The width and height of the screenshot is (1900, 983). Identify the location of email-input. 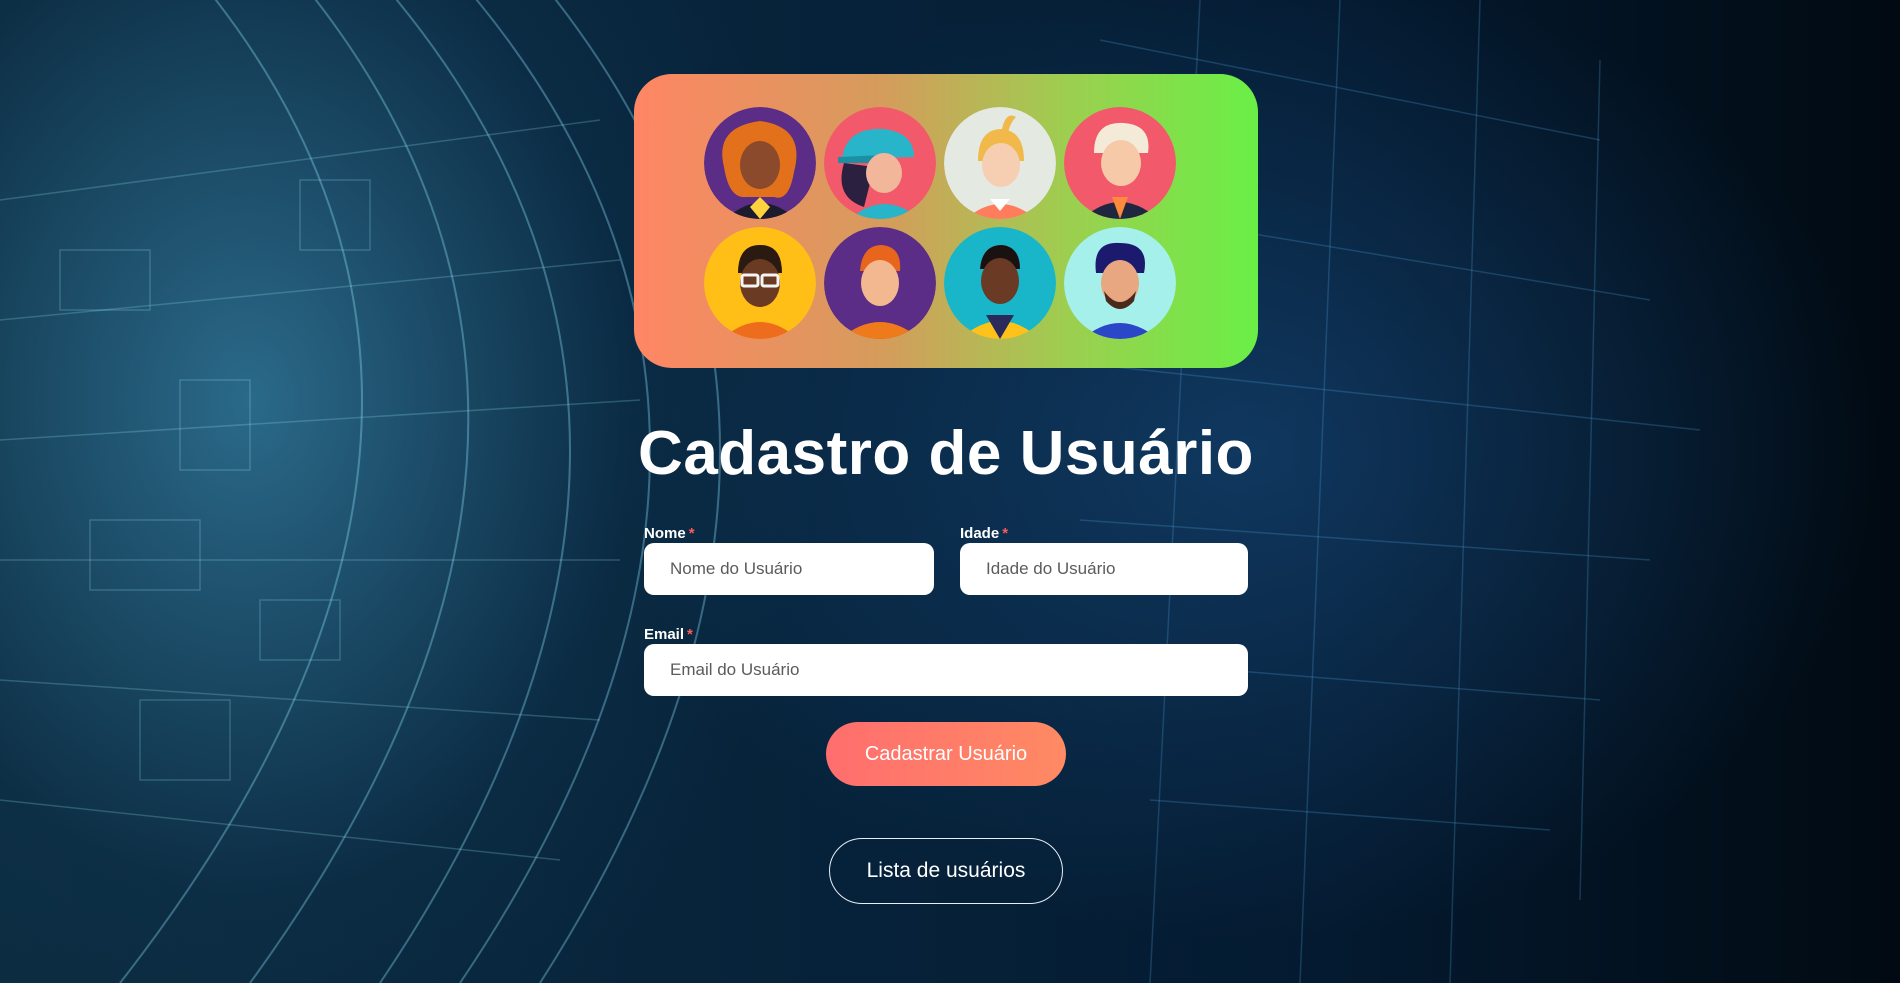
(946, 670).